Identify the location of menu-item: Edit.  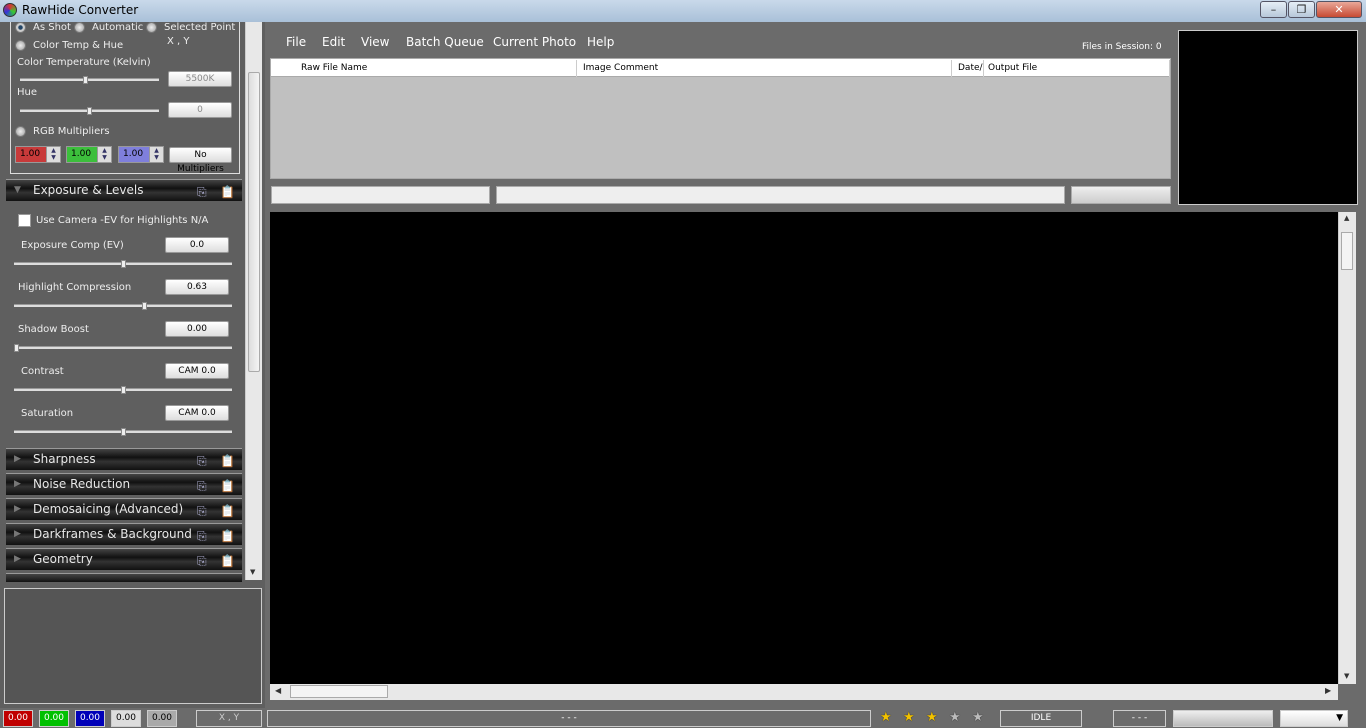
(333, 42).